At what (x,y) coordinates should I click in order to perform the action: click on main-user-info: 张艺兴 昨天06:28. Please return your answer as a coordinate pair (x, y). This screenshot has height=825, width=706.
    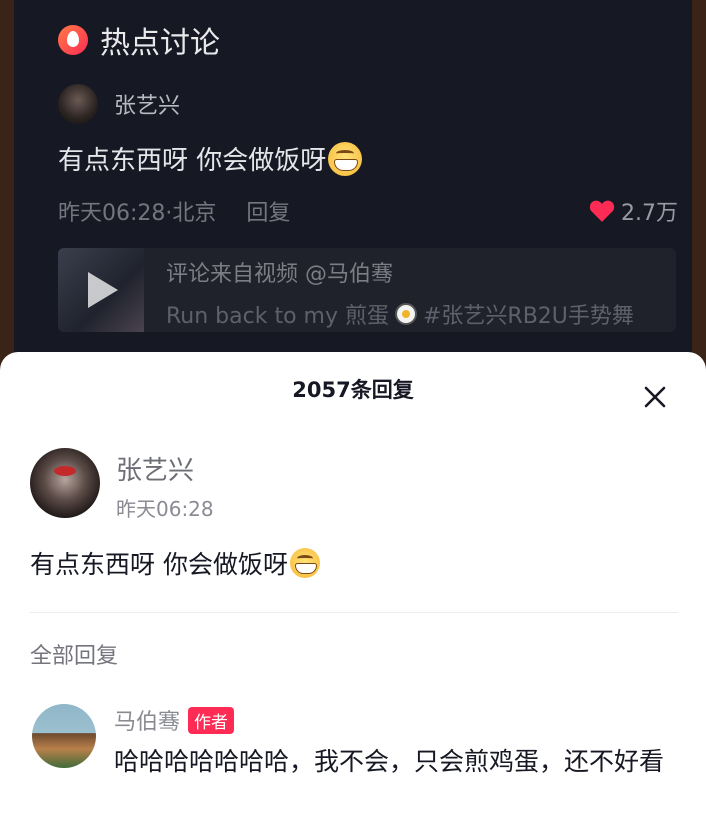
    Looking at the image, I should click on (165, 485).